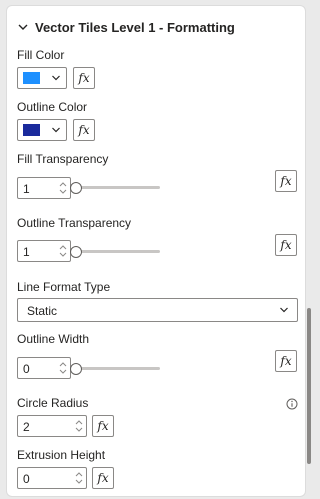 Image resolution: width=320 pixels, height=499 pixels. What do you see at coordinates (52, 478) in the screenshot?
I see `extrusion-height-input: 0` at bounding box center [52, 478].